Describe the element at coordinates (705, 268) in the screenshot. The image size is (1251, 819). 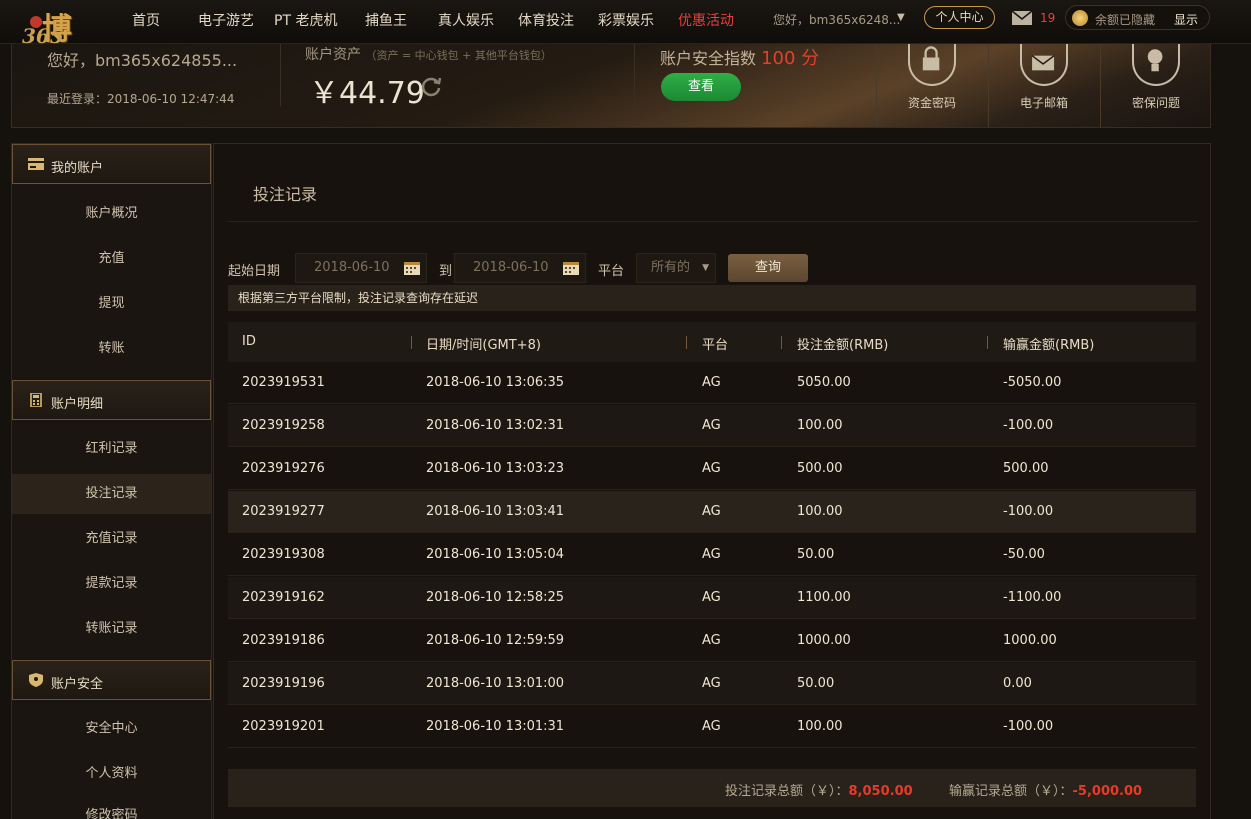
I see `dropdown-arrow-icon: ▼` at that location.